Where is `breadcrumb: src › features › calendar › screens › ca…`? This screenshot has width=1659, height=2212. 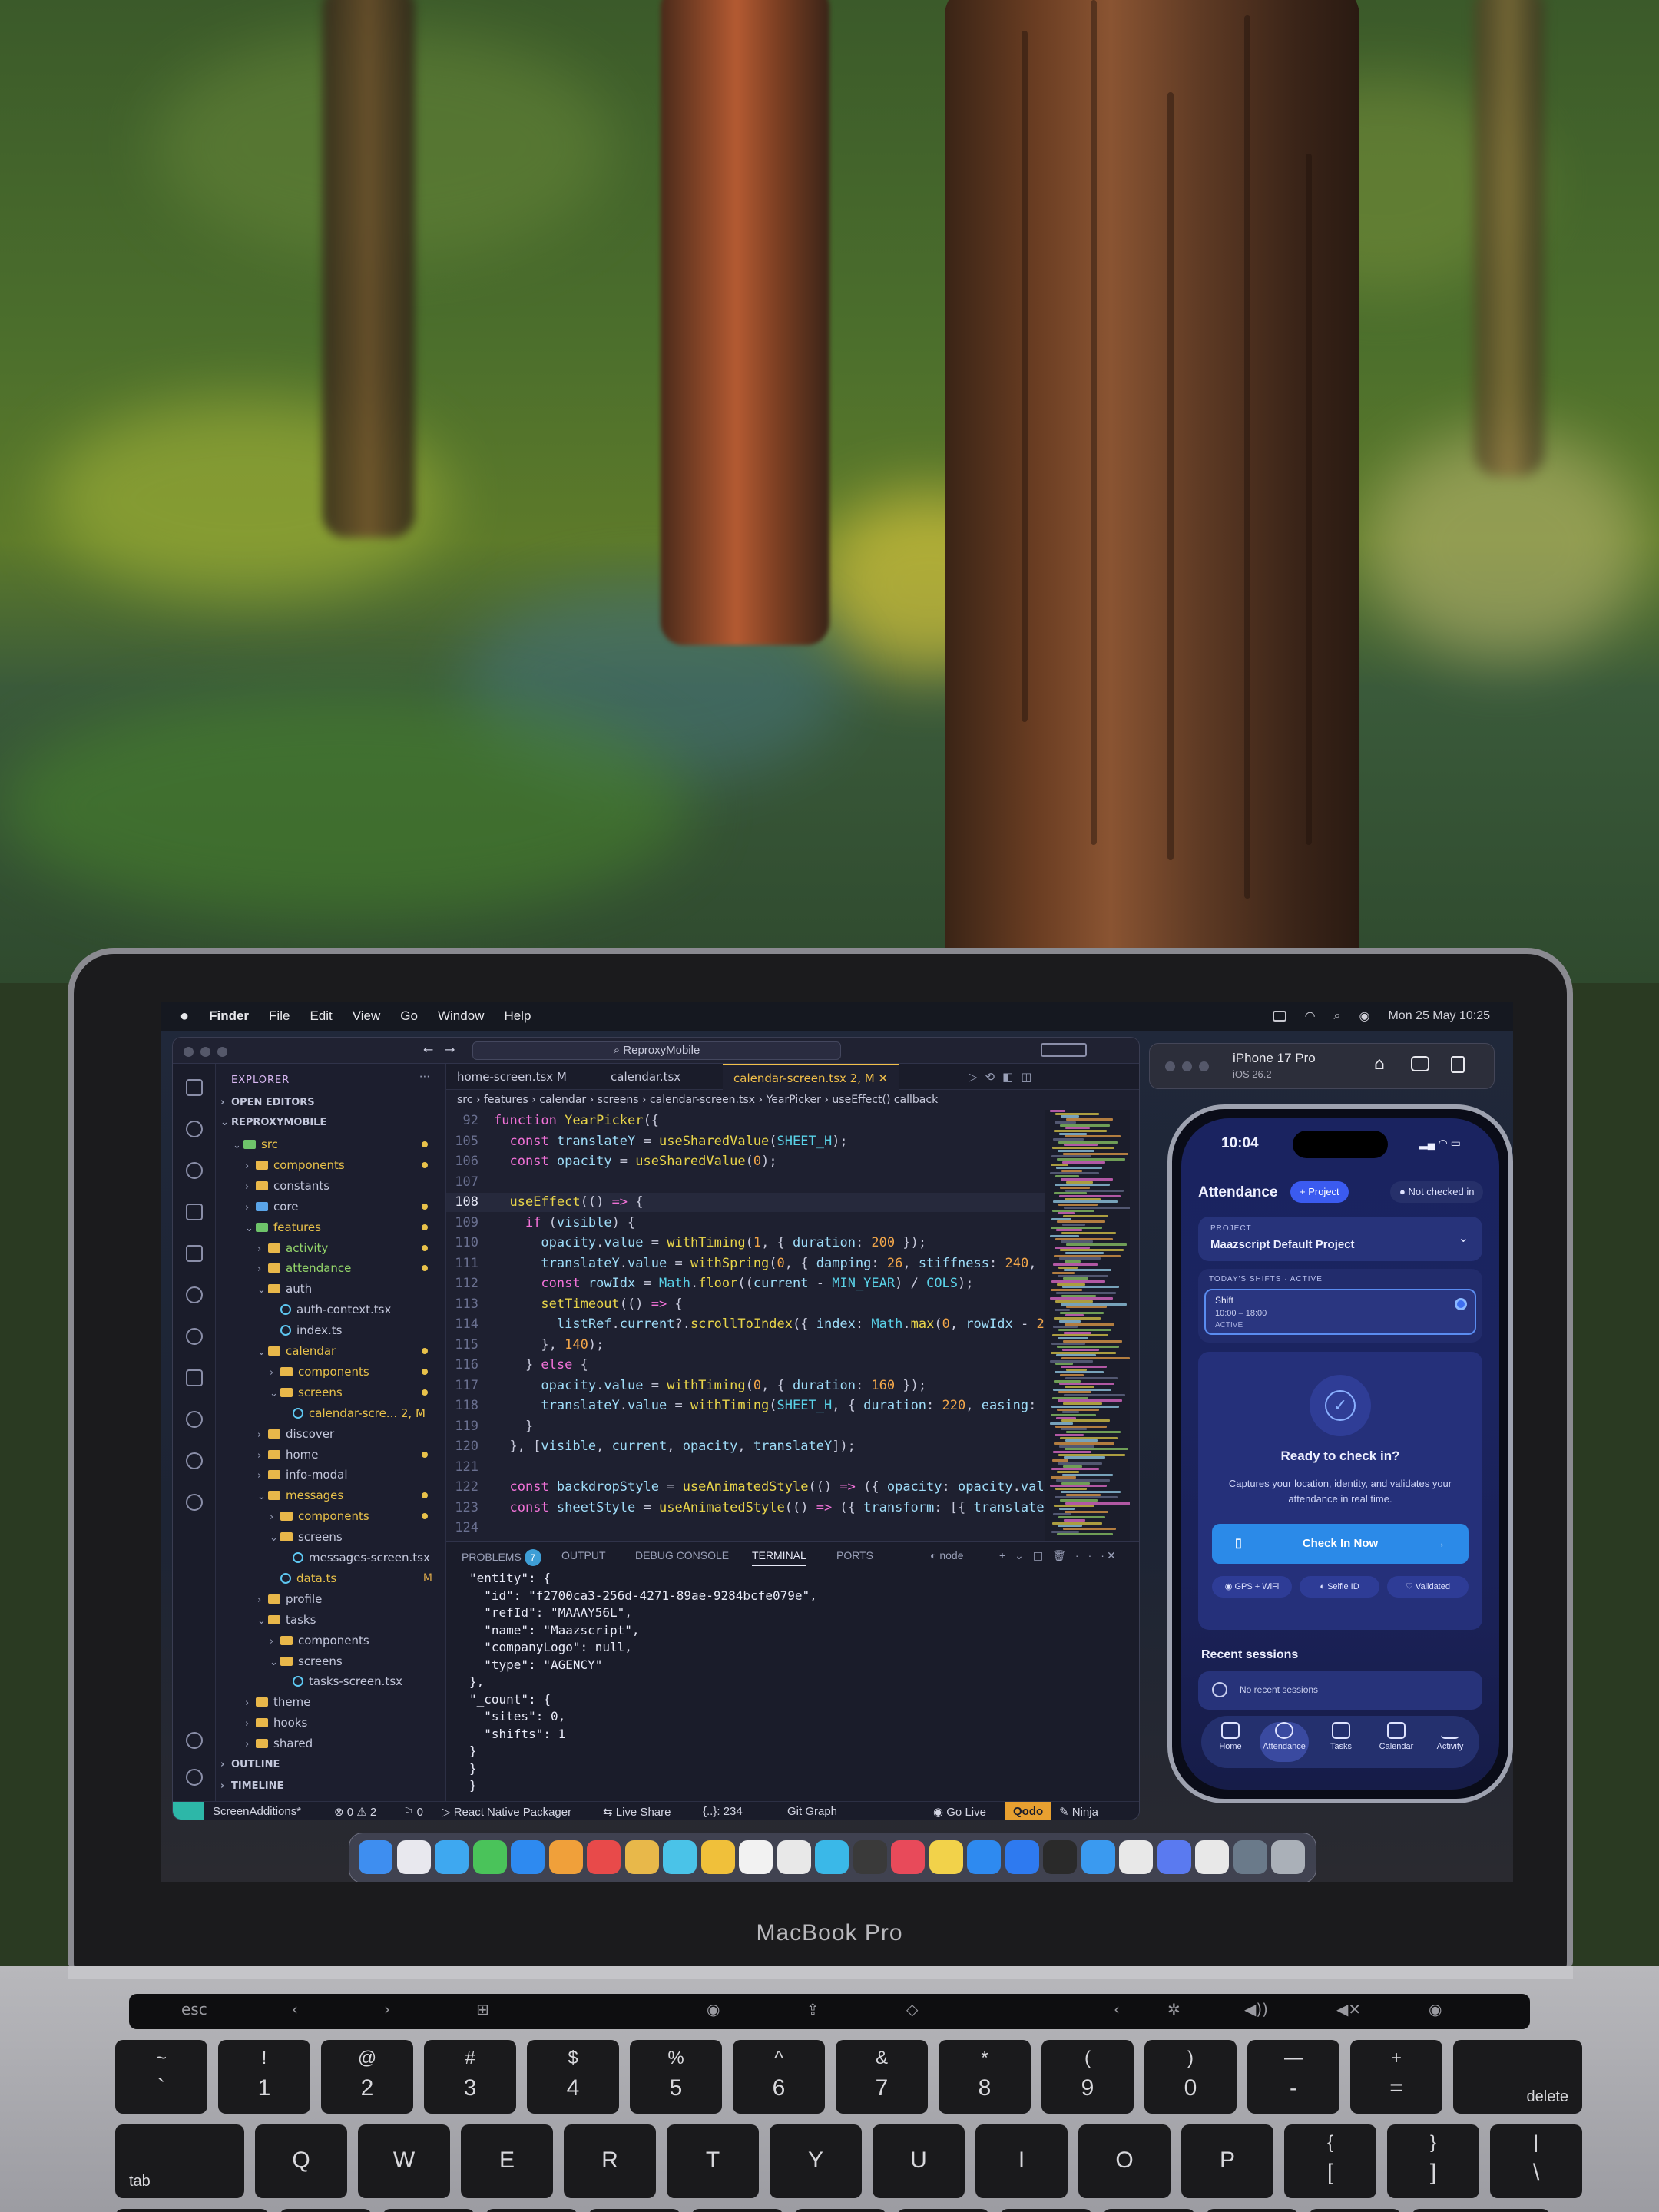 breadcrumb: src › features › calendar › screens › ca… is located at coordinates (745, 1100).